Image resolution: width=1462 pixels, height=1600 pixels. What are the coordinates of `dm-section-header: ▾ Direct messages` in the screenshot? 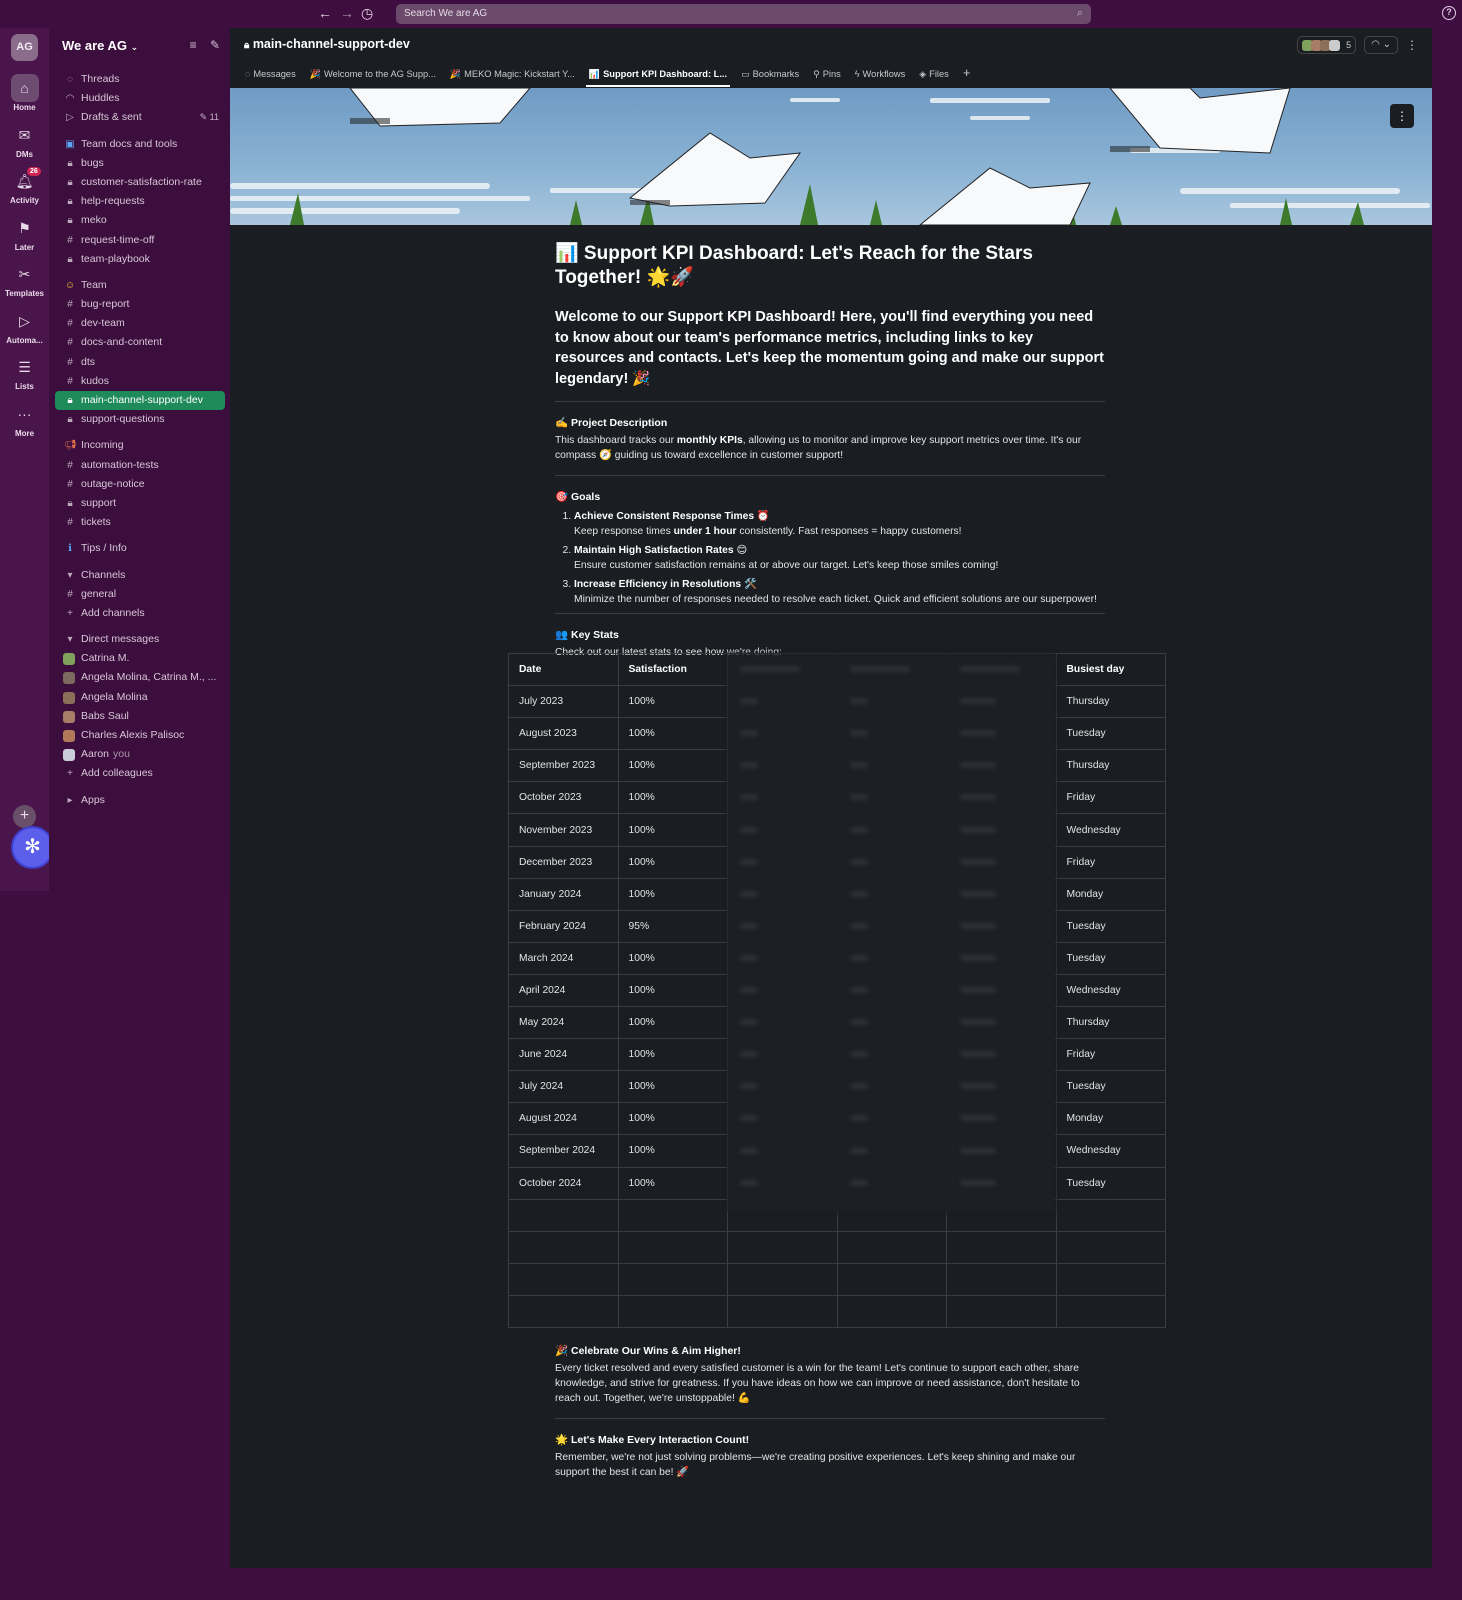 It's located at (140, 639).